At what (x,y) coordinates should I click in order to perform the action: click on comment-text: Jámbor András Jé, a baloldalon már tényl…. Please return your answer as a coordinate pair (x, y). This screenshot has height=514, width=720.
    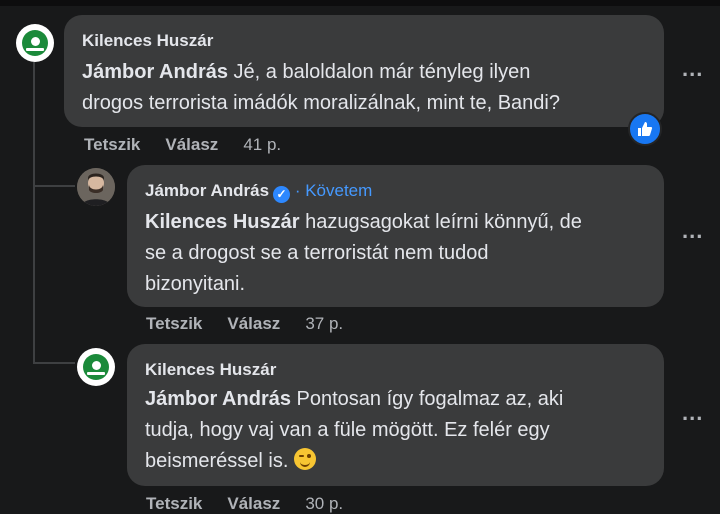
    Looking at the image, I should click on (364, 88).